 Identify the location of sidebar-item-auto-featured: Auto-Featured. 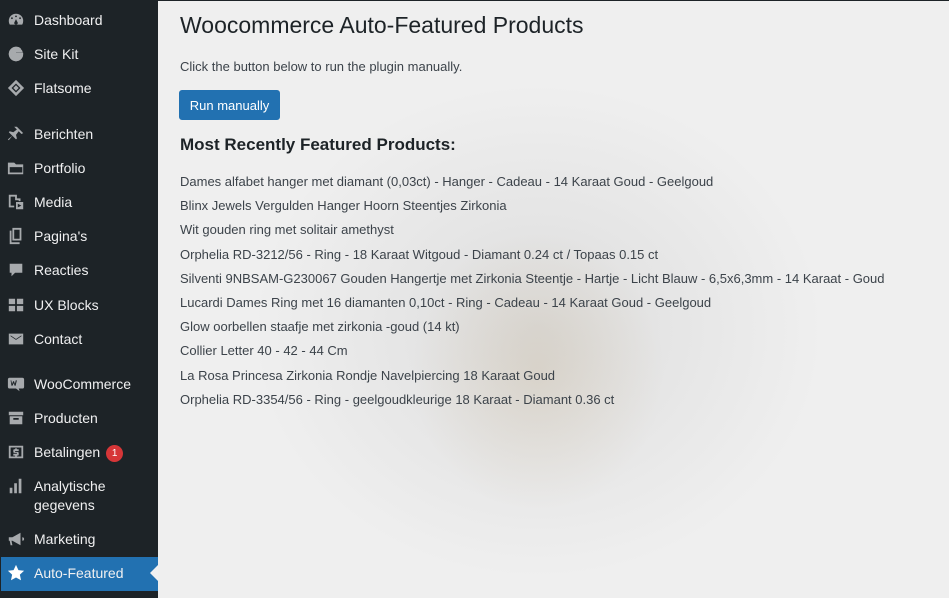
(79, 574).